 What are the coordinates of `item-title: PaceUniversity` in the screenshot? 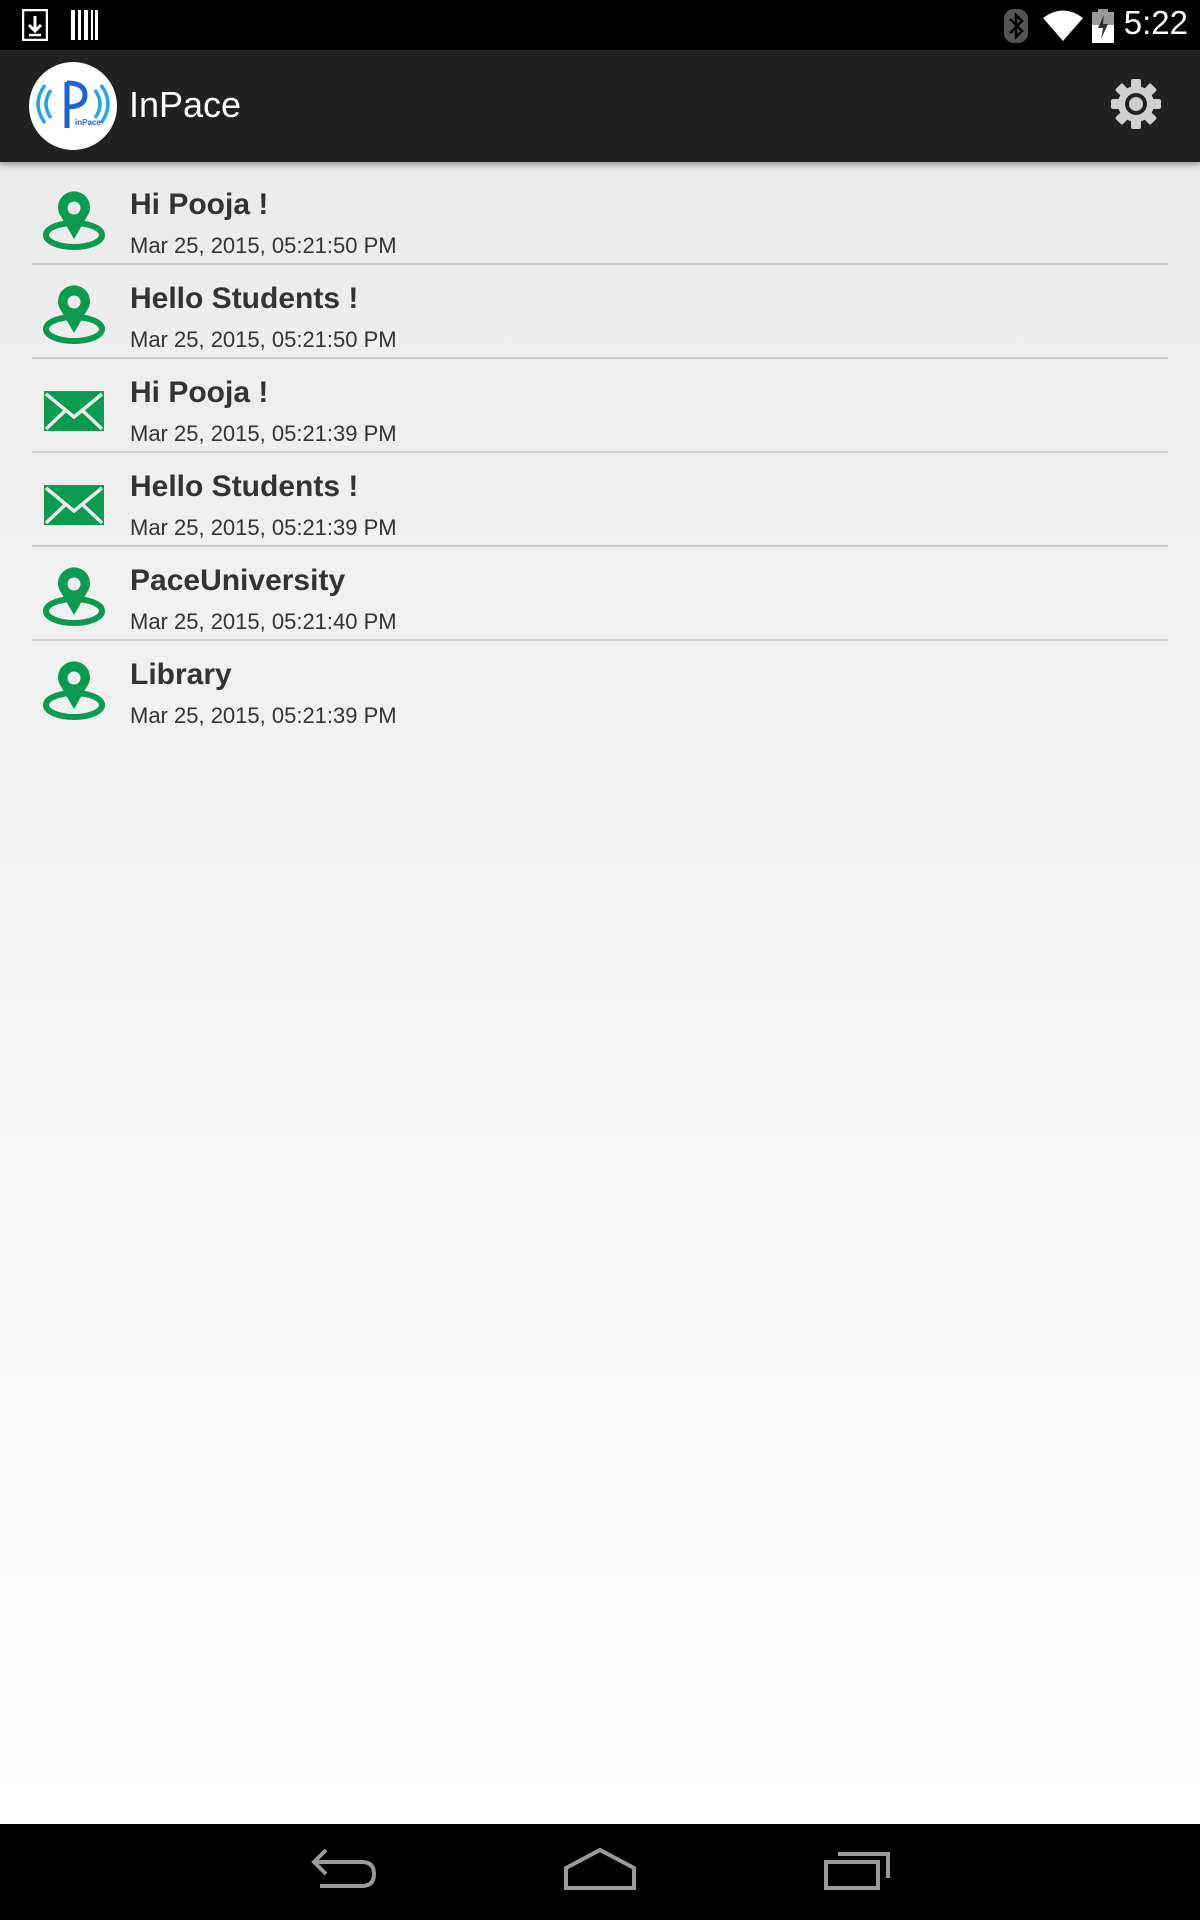 It's located at (238, 580).